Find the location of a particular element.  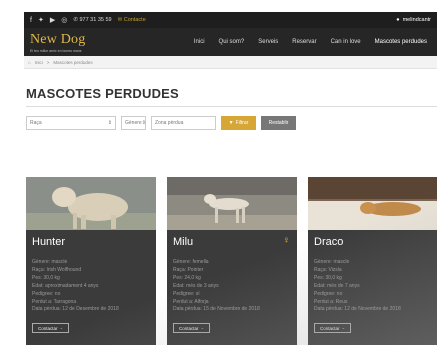

reset-button: Restablir is located at coordinates (278, 123).